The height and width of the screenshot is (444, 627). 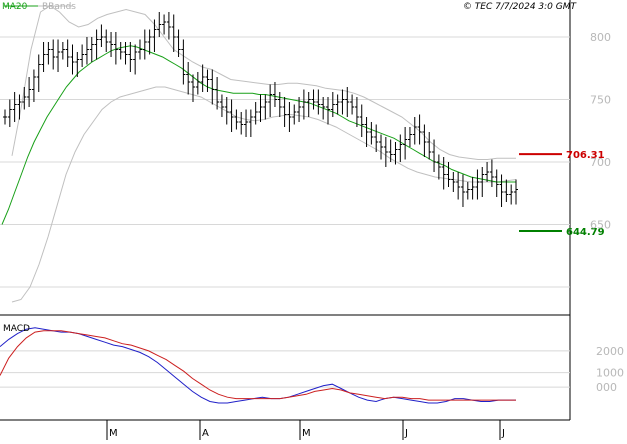 What do you see at coordinates (15, 7) in the screenshot?
I see `ma20-legend-label: MA20` at bounding box center [15, 7].